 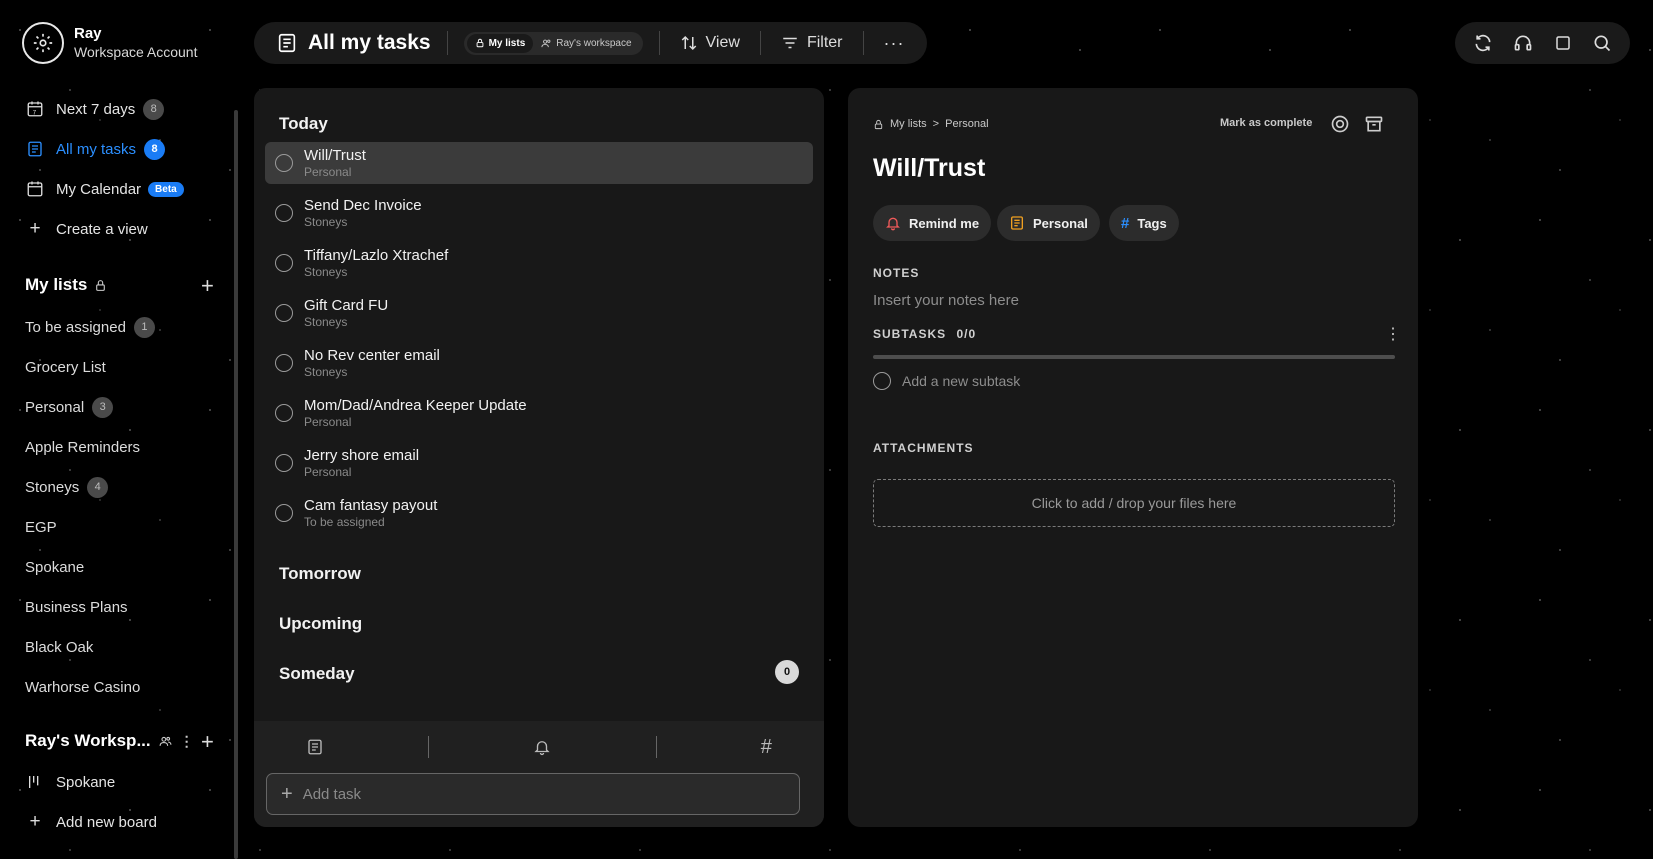 I want to click on right-toolbar, so click(x=1542, y=43).